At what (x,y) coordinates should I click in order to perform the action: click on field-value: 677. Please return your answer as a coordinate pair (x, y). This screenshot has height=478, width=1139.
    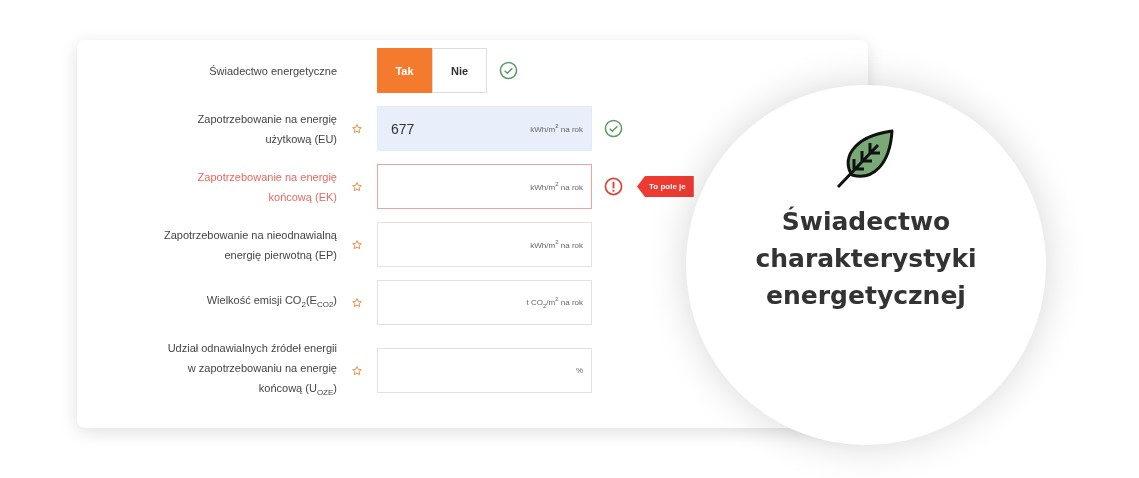
    Looking at the image, I should click on (403, 128).